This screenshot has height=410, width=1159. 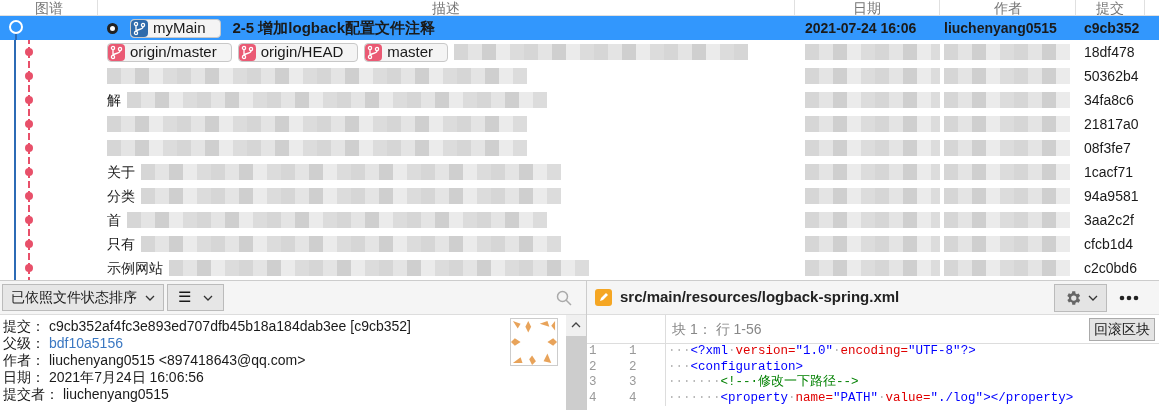 What do you see at coordinates (24, 326) in the screenshot?
I see `detail-label: 提交：` at bounding box center [24, 326].